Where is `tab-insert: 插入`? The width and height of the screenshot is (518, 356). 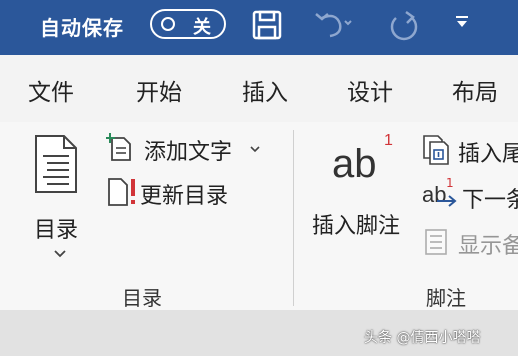
tab-insert: 插入 is located at coordinates (265, 90).